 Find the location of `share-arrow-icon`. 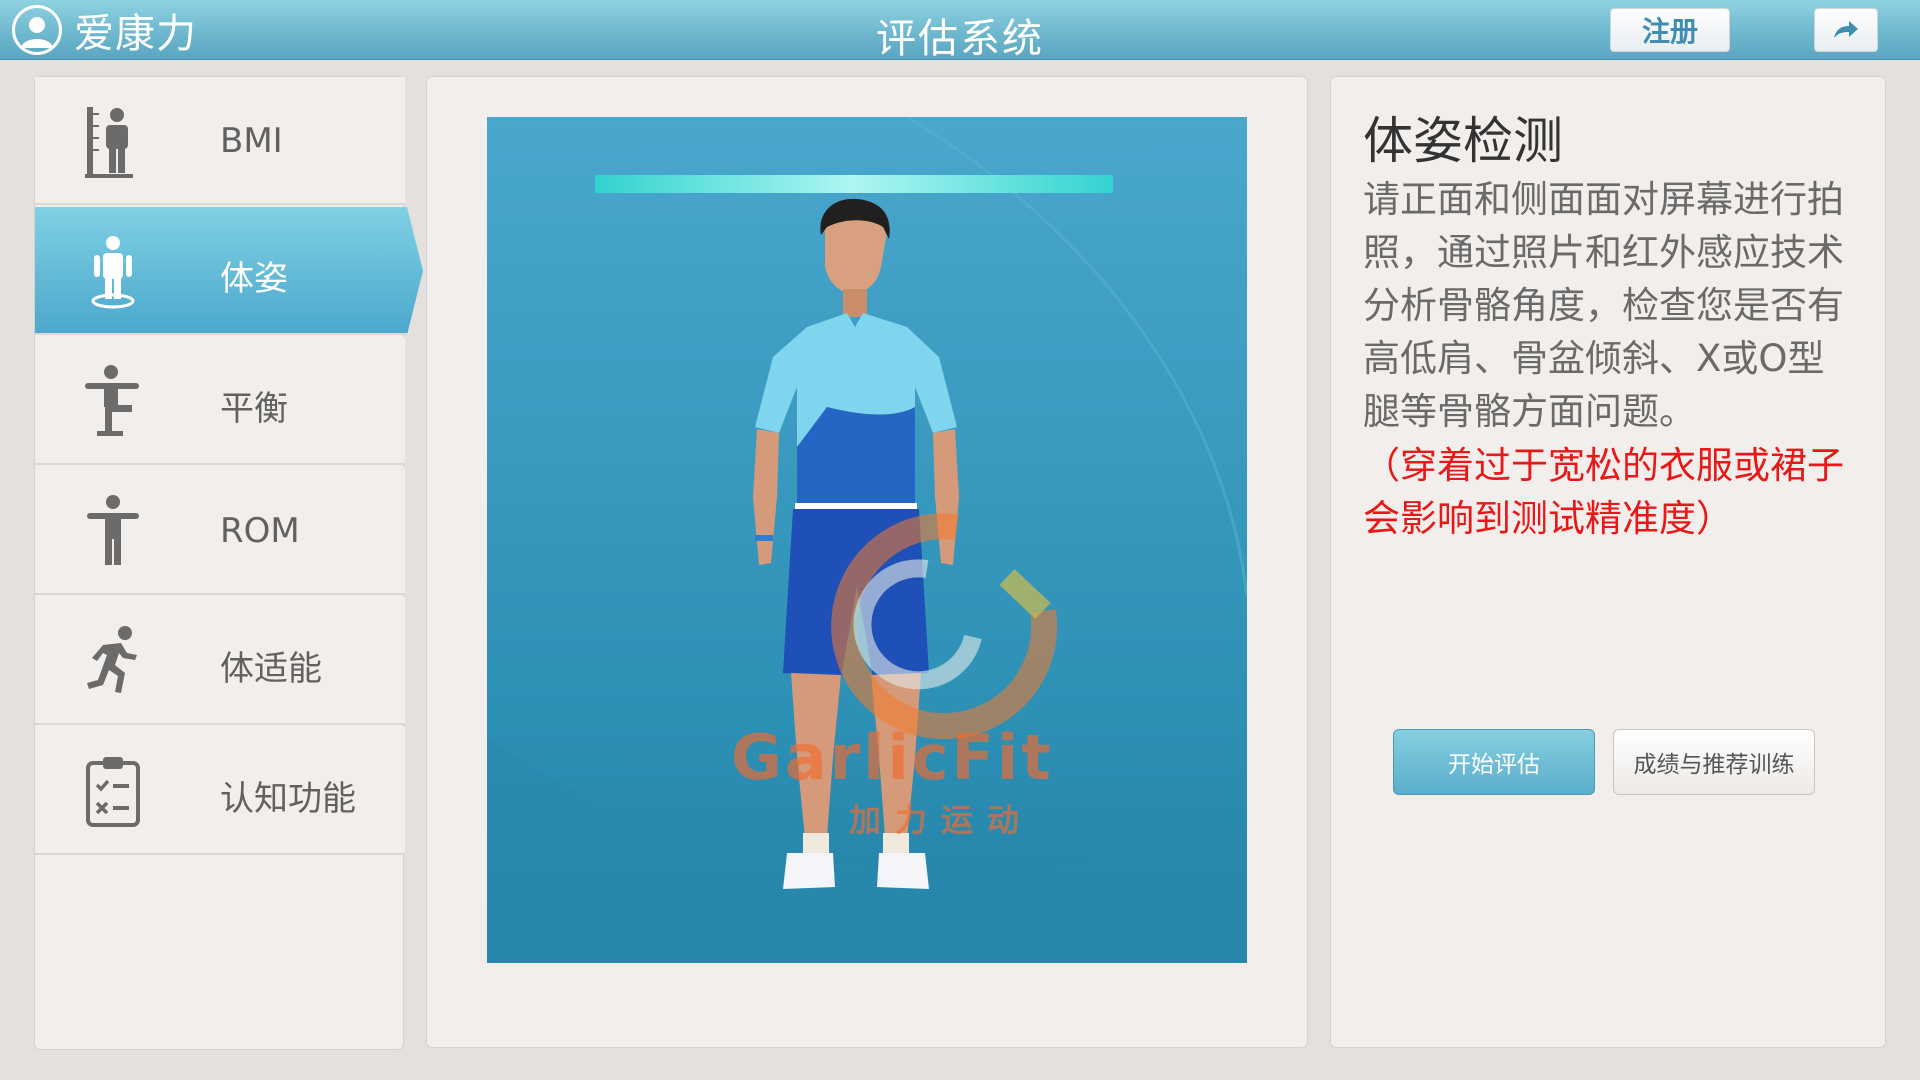

share-arrow-icon is located at coordinates (1846, 29).